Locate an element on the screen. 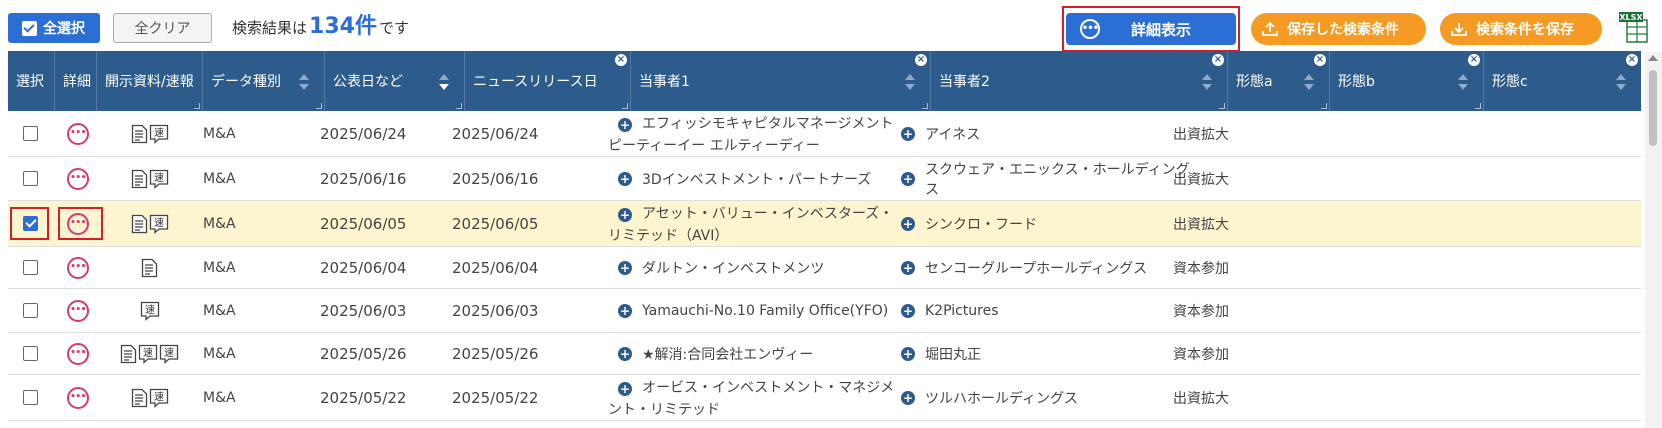 The image size is (1662, 428). party2-cell: + センコーグループホールディングス is located at coordinates (1051, 267).